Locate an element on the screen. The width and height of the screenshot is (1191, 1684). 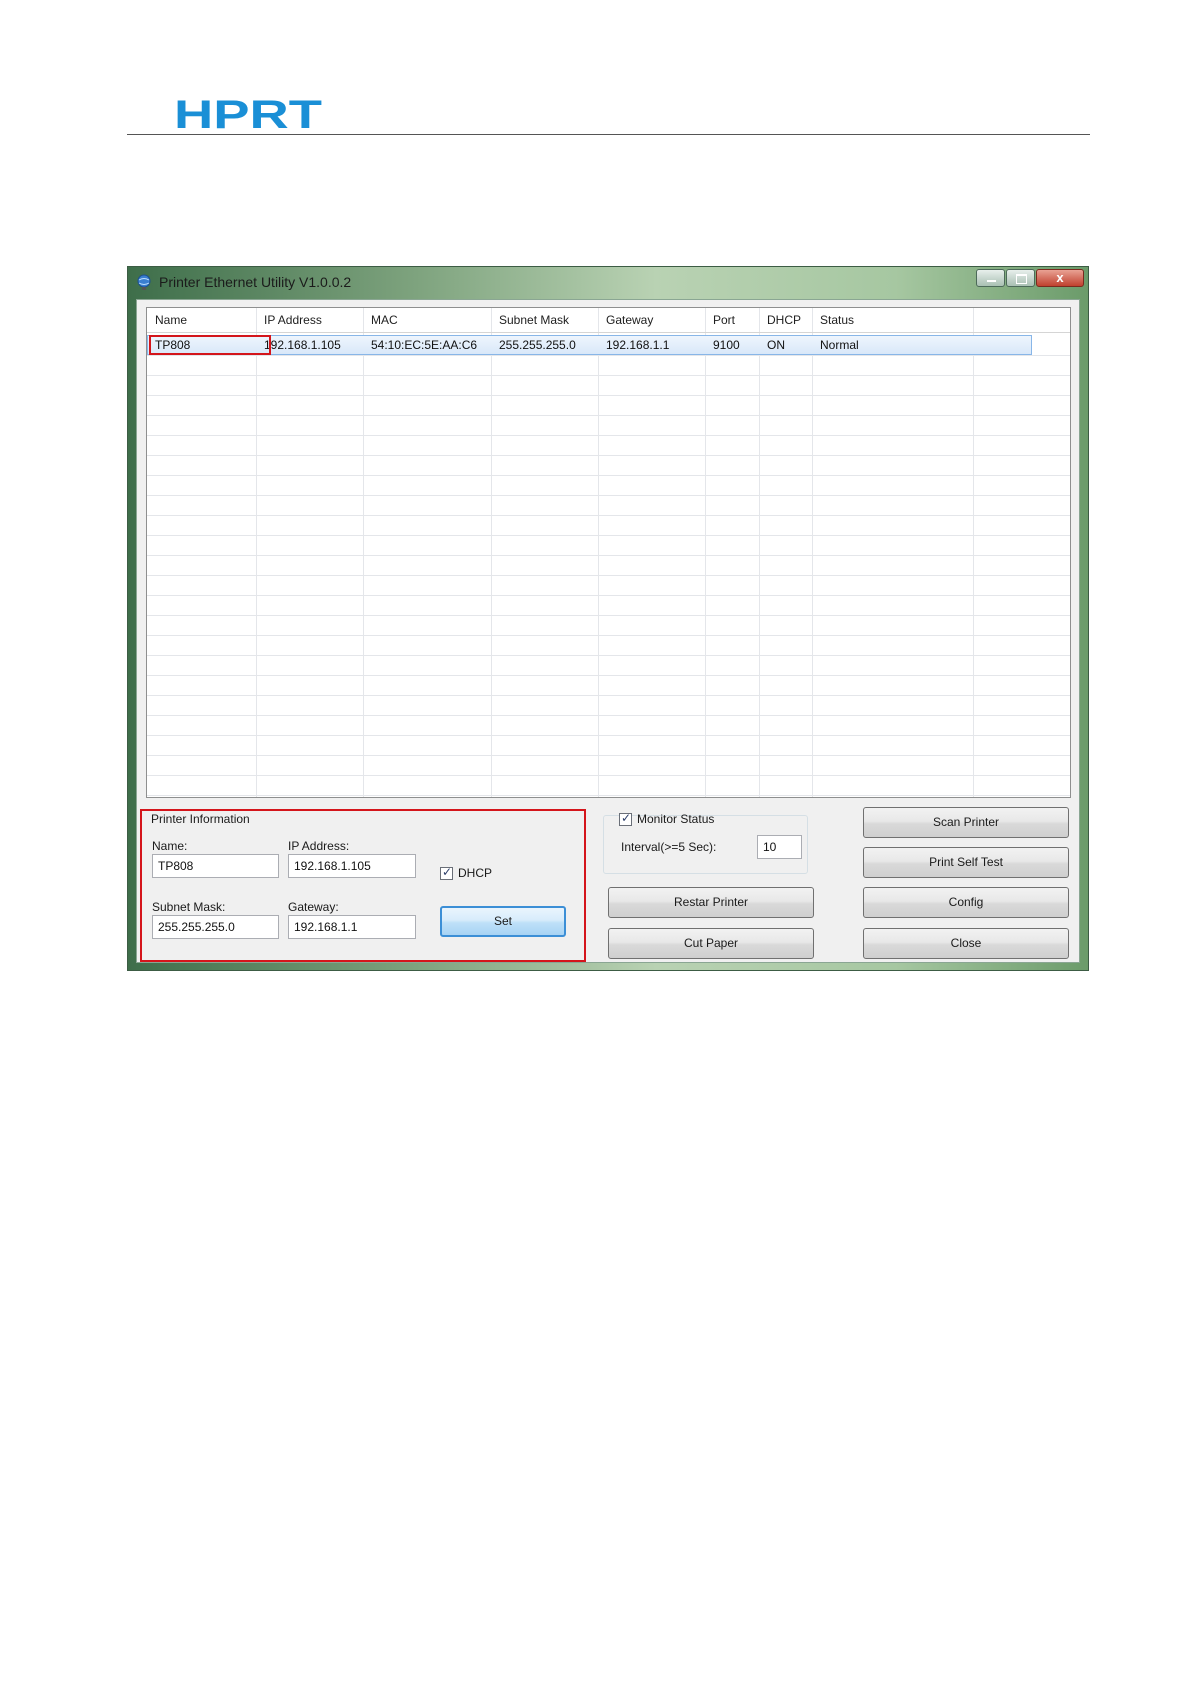
column-header-mac: MAC is located at coordinates (427, 320).